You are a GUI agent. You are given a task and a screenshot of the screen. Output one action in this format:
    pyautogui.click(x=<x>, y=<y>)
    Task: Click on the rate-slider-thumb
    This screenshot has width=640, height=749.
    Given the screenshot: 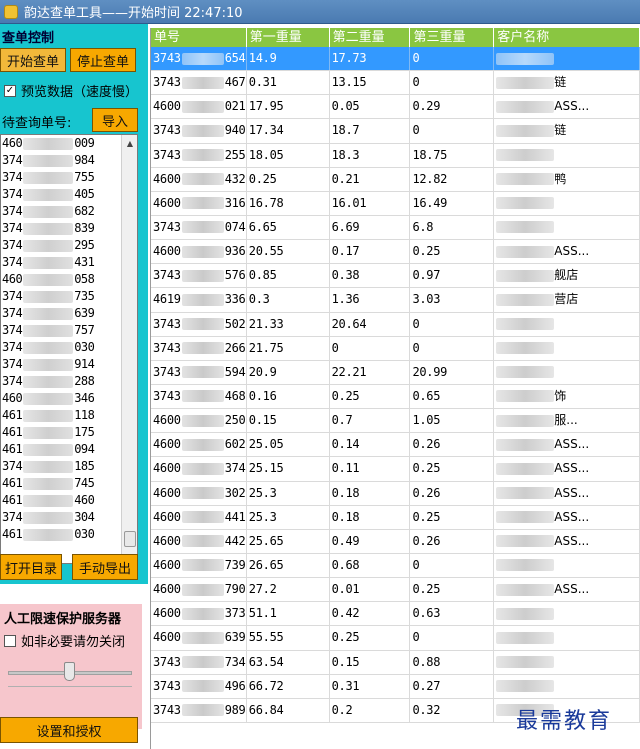 What is the action you would take?
    pyautogui.click(x=69, y=671)
    